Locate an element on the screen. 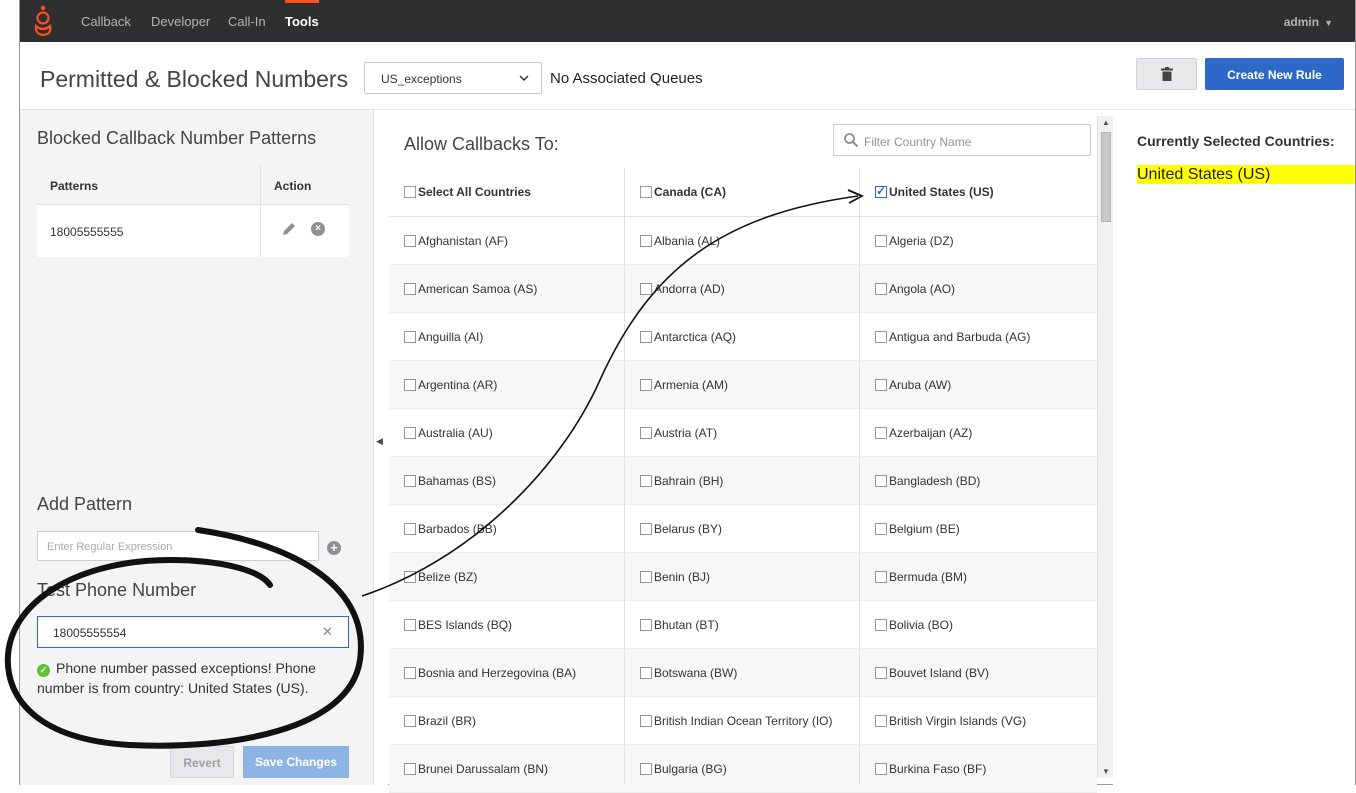  country-checkbox: Brazil (BR) is located at coordinates (440, 721).